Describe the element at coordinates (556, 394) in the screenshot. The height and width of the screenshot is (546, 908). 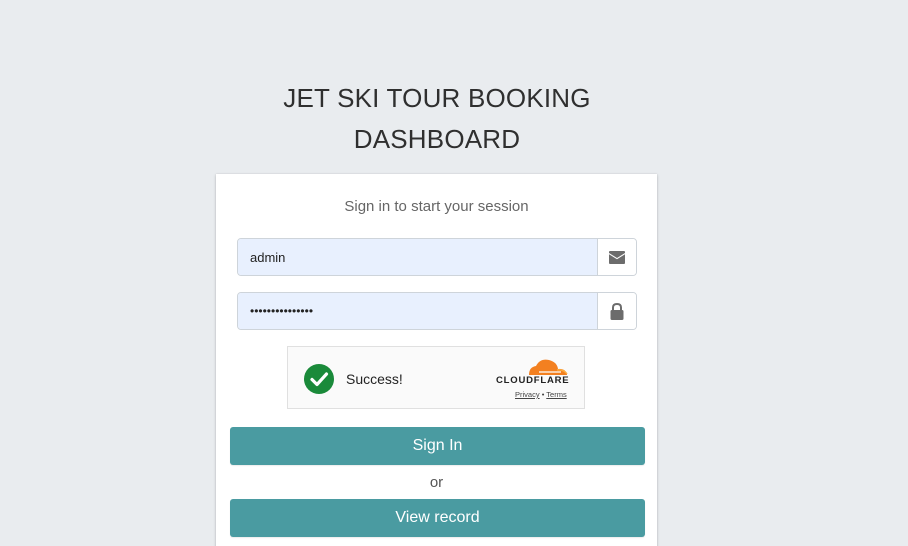
I see `terms-link: Terms` at that location.